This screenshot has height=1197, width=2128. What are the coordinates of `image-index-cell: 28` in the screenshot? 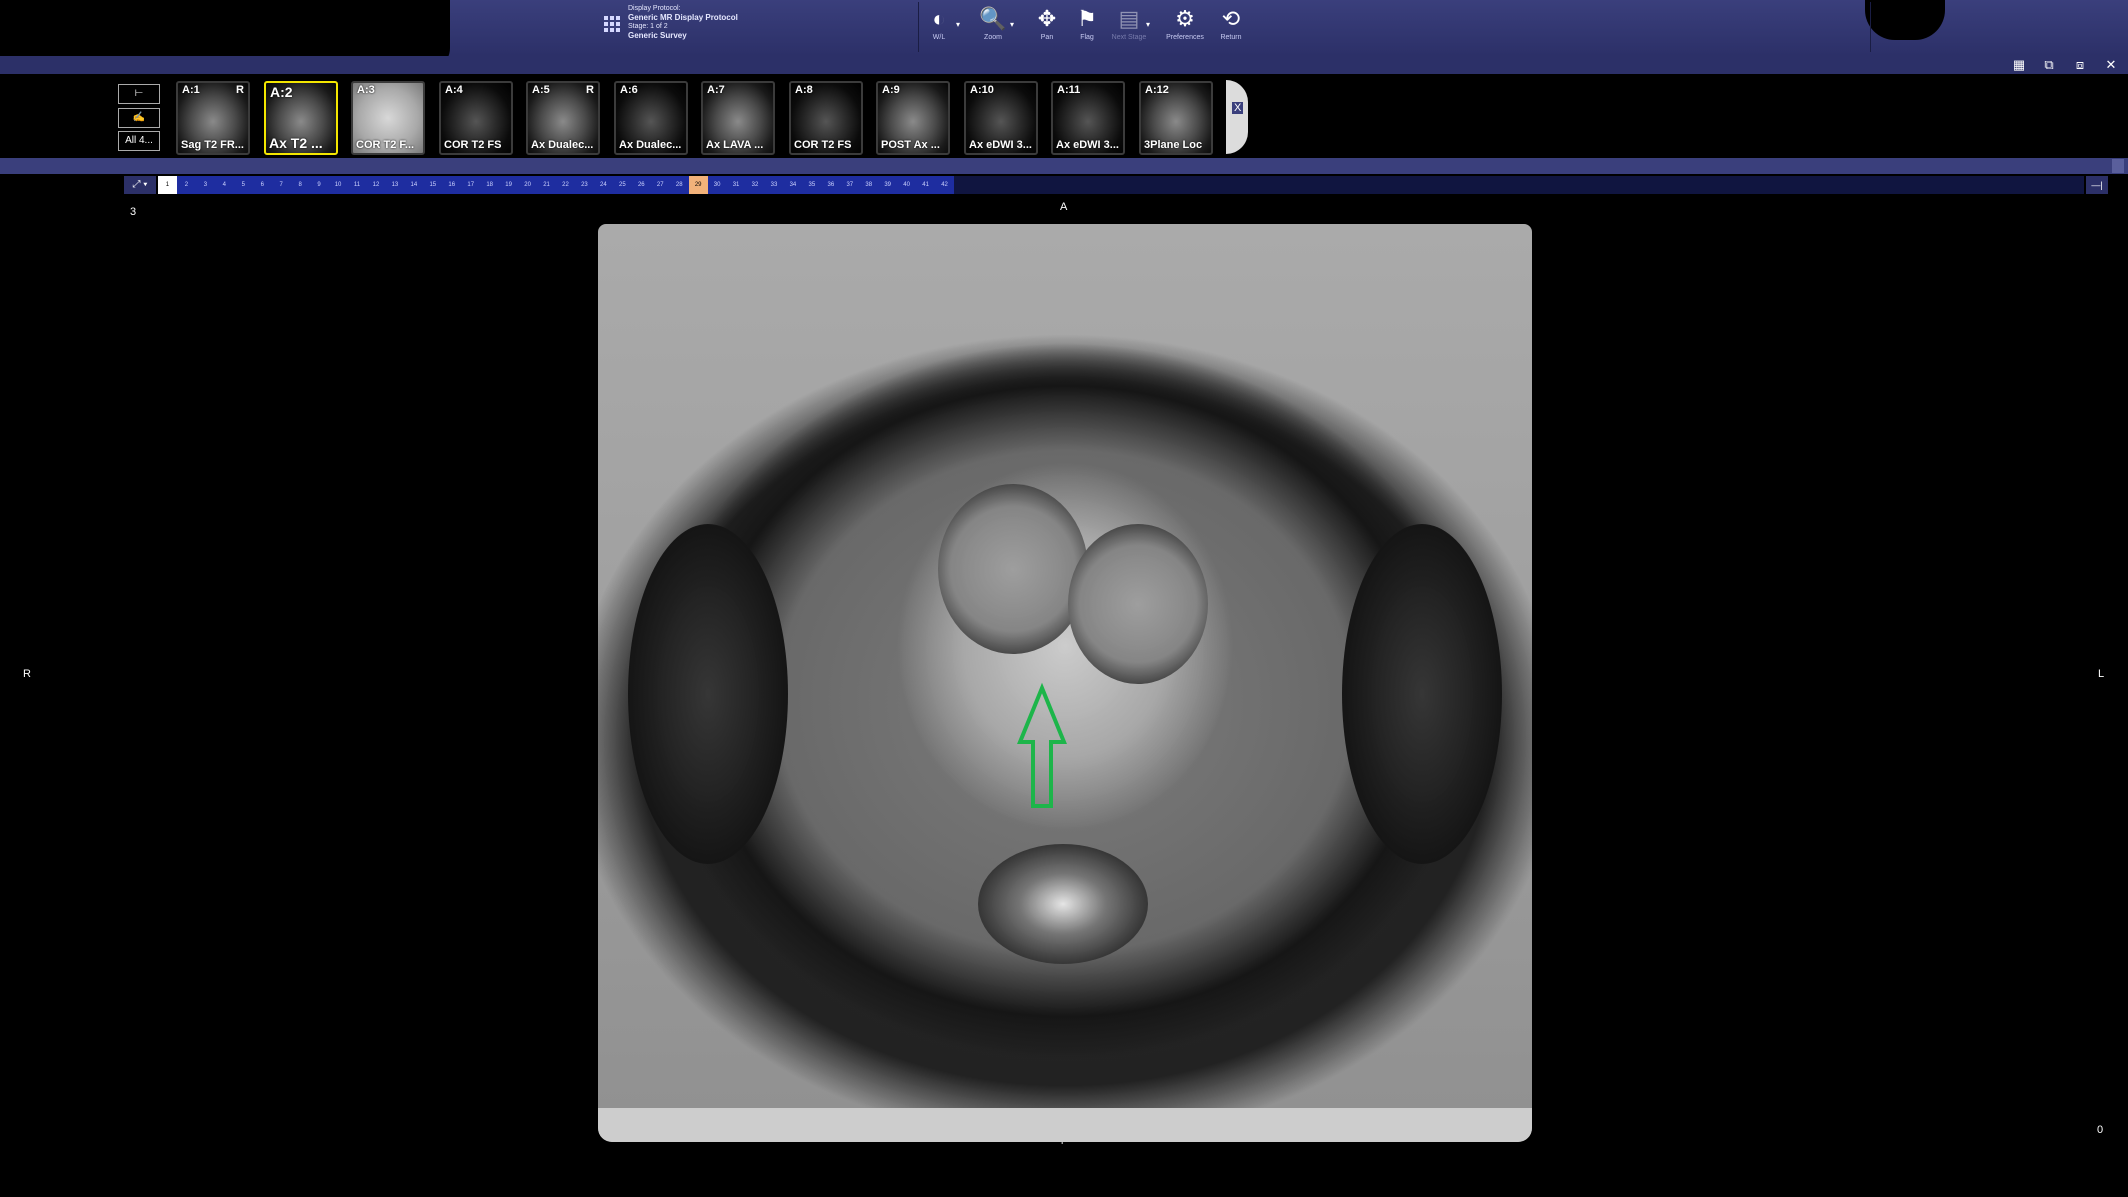 It's located at (679, 185).